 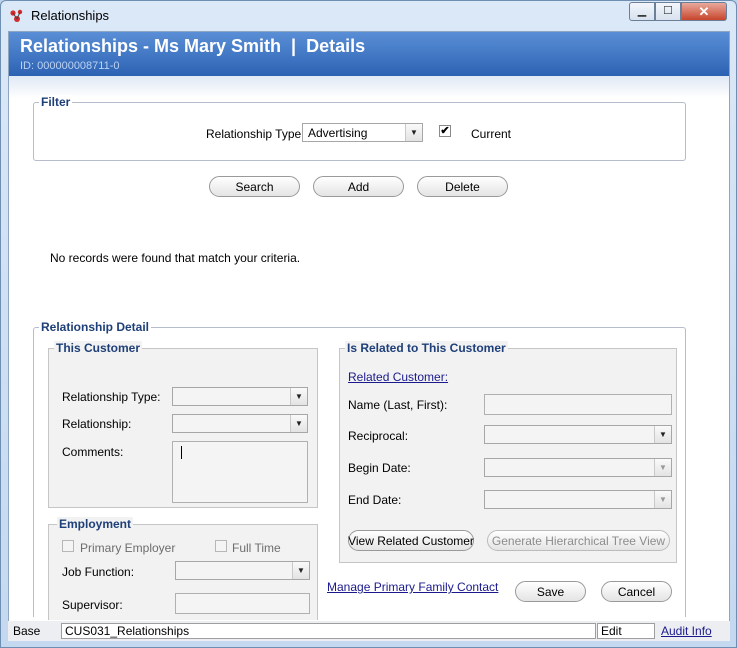 I want to click on current-label: Current, so click(x=491, y=134).